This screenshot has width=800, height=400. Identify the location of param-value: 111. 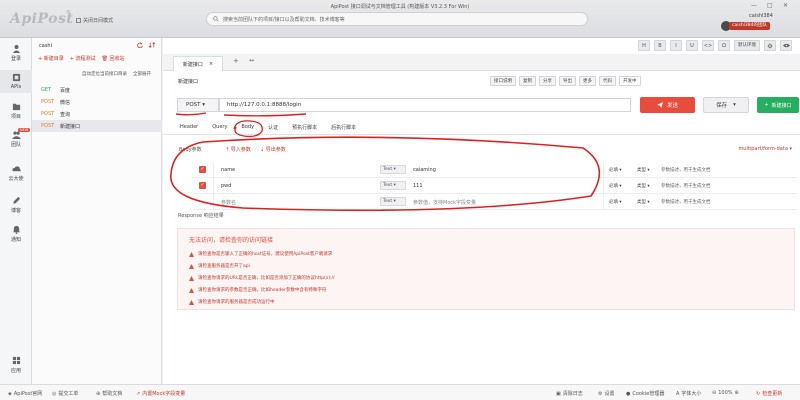
(418, 186).